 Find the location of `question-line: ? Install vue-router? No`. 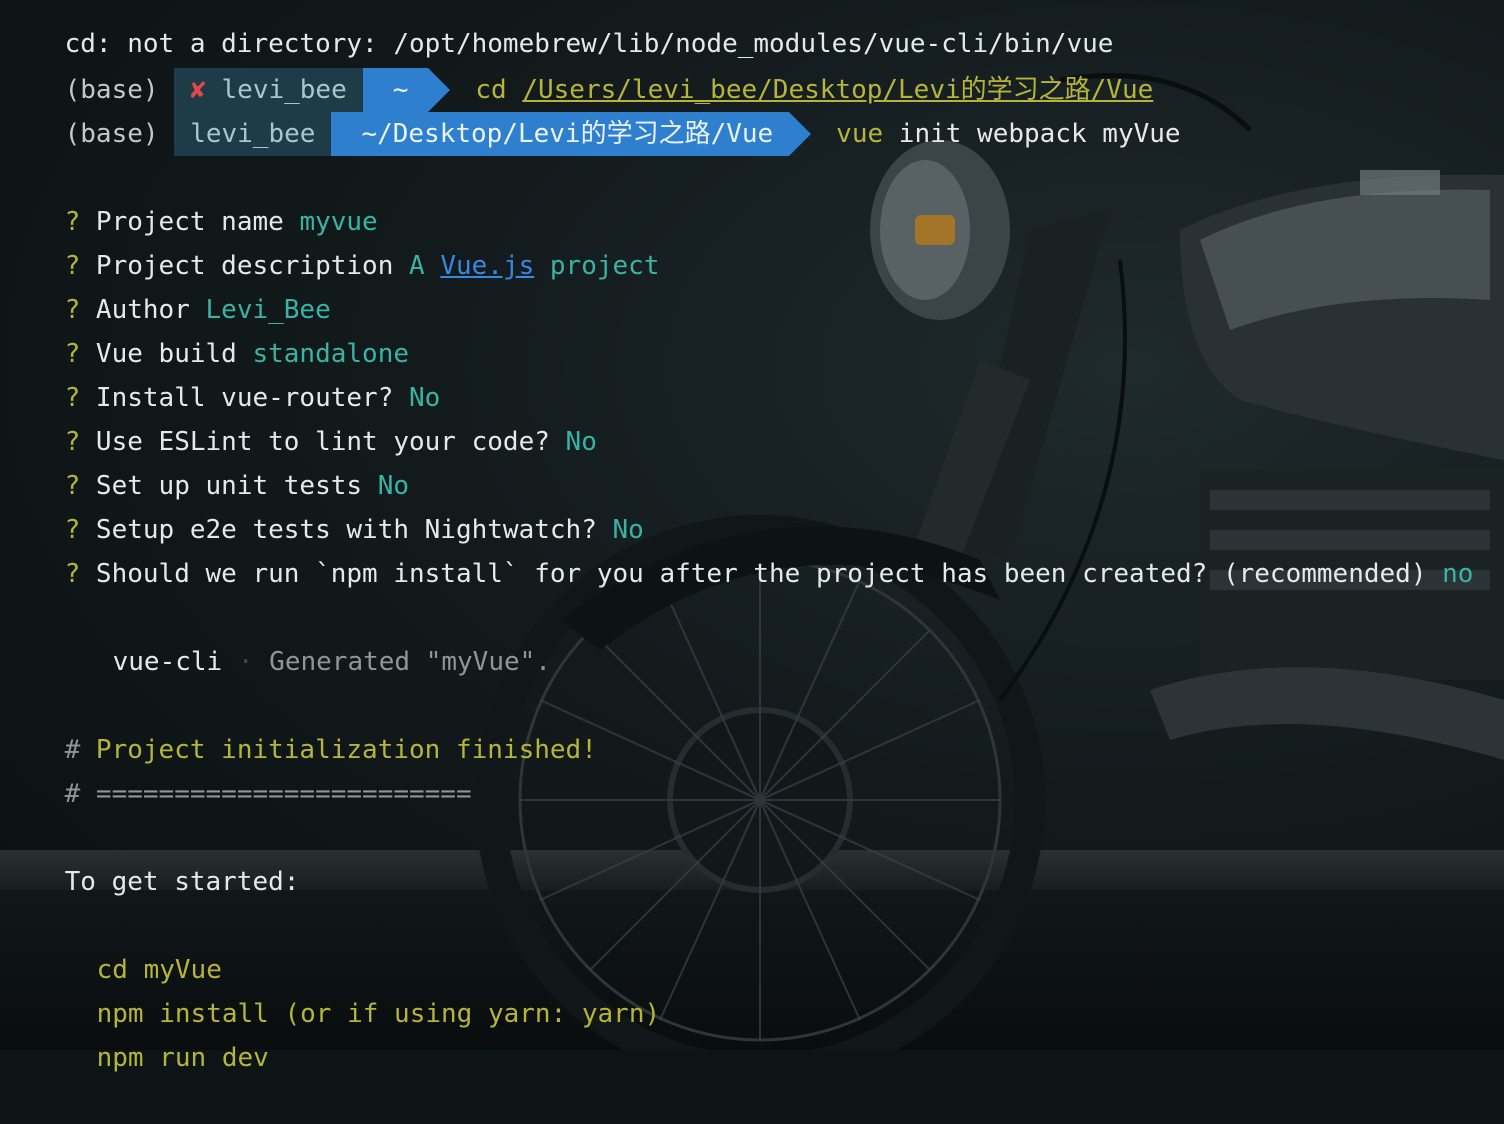

question-line: ? Install vue-router? No is located at coordinates (221, 372).